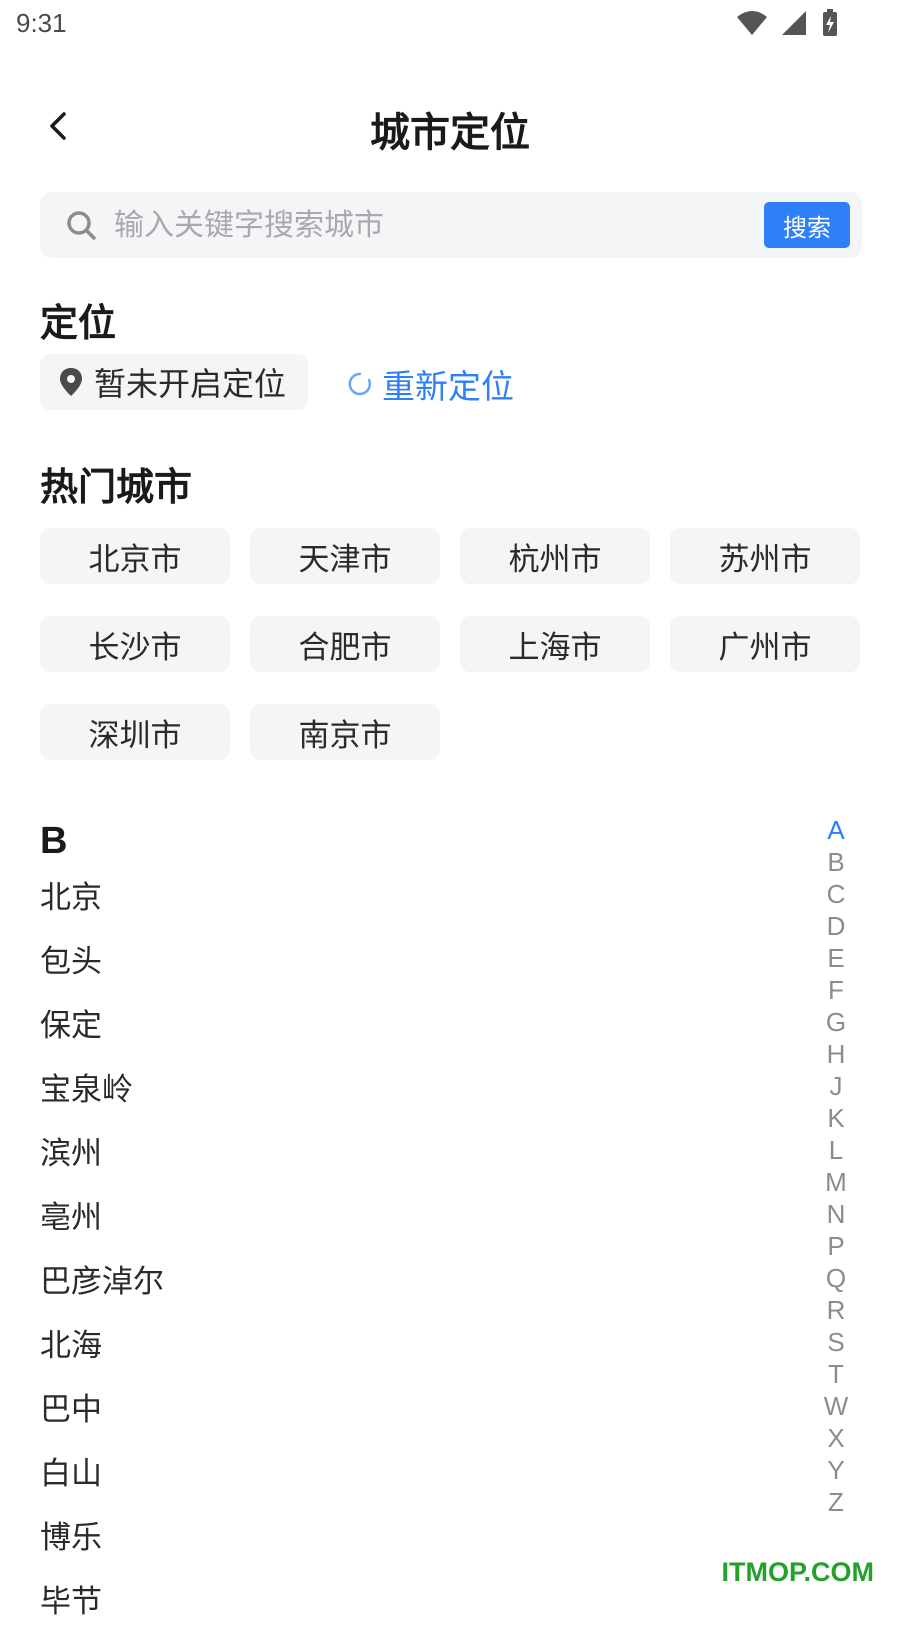 Image resolution: width=900 pixels, height=1634 pixels. I want to click on city-list-item: 宝泉岭, so click(390, 1090).